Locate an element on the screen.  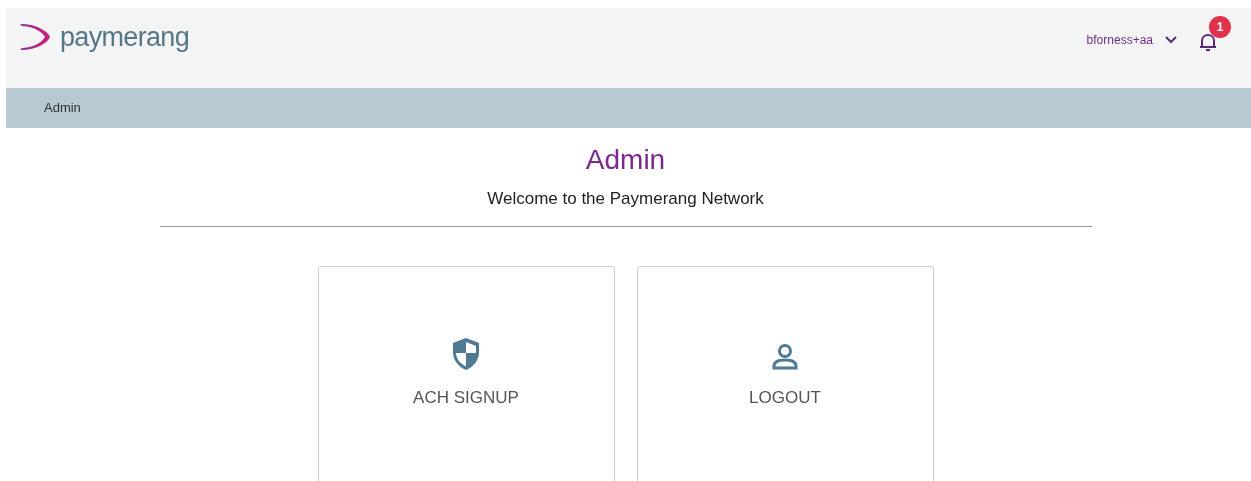
menu-card: ACH SIGNUP is located at coordinates (466, 373).